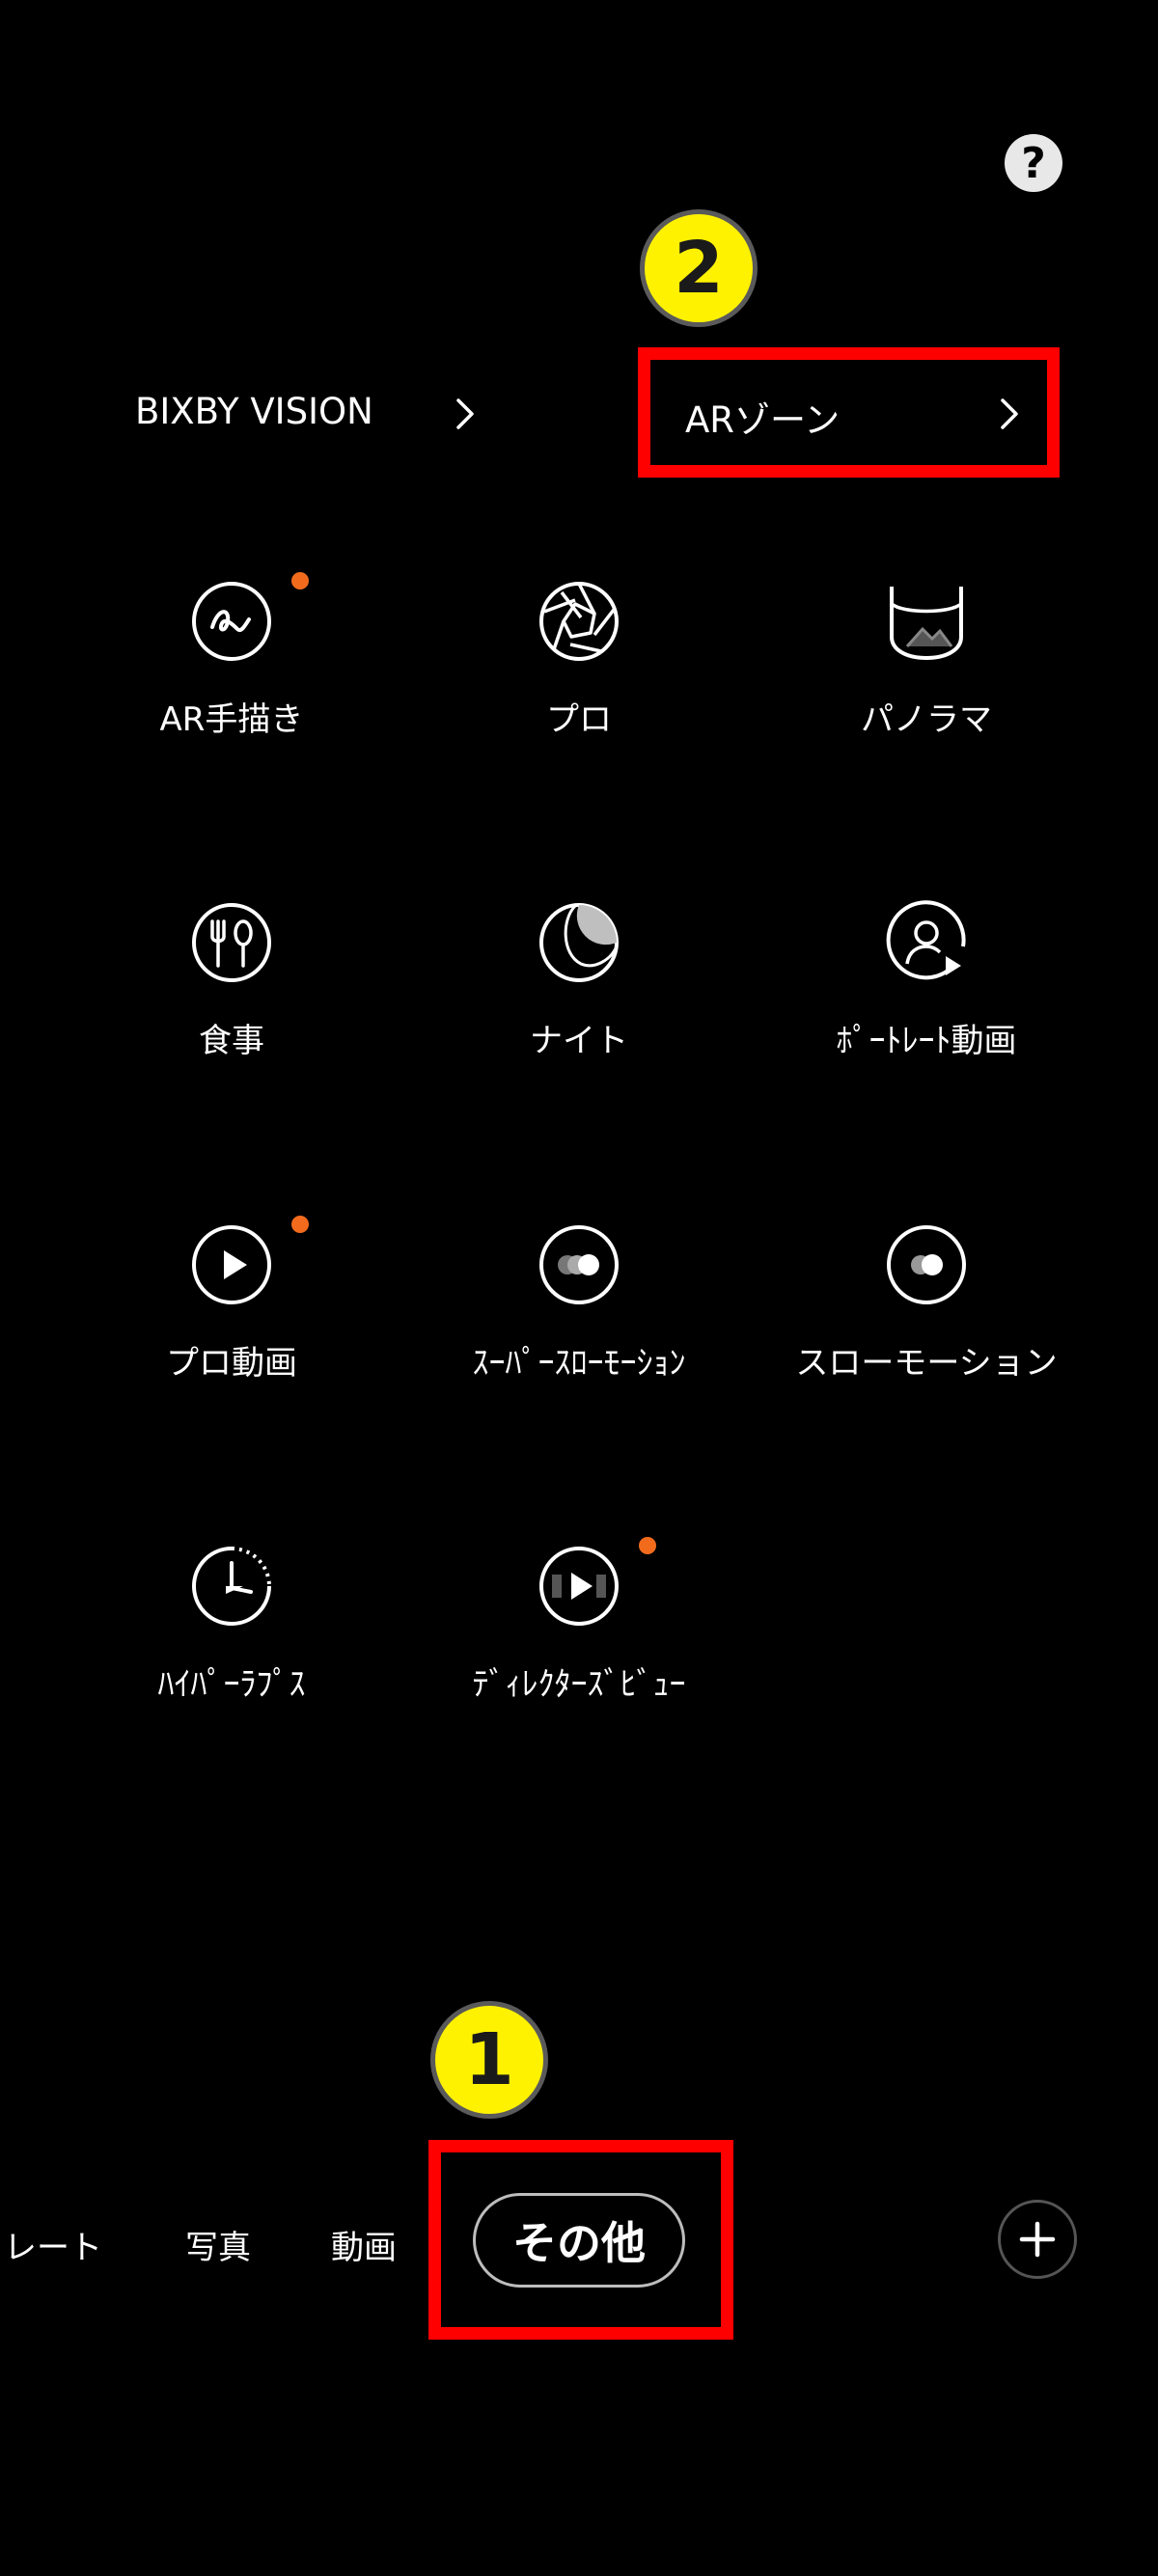 This screenshot has width=1158, height=2576. I want to click on add-mode-button, so click(1037, 2239).